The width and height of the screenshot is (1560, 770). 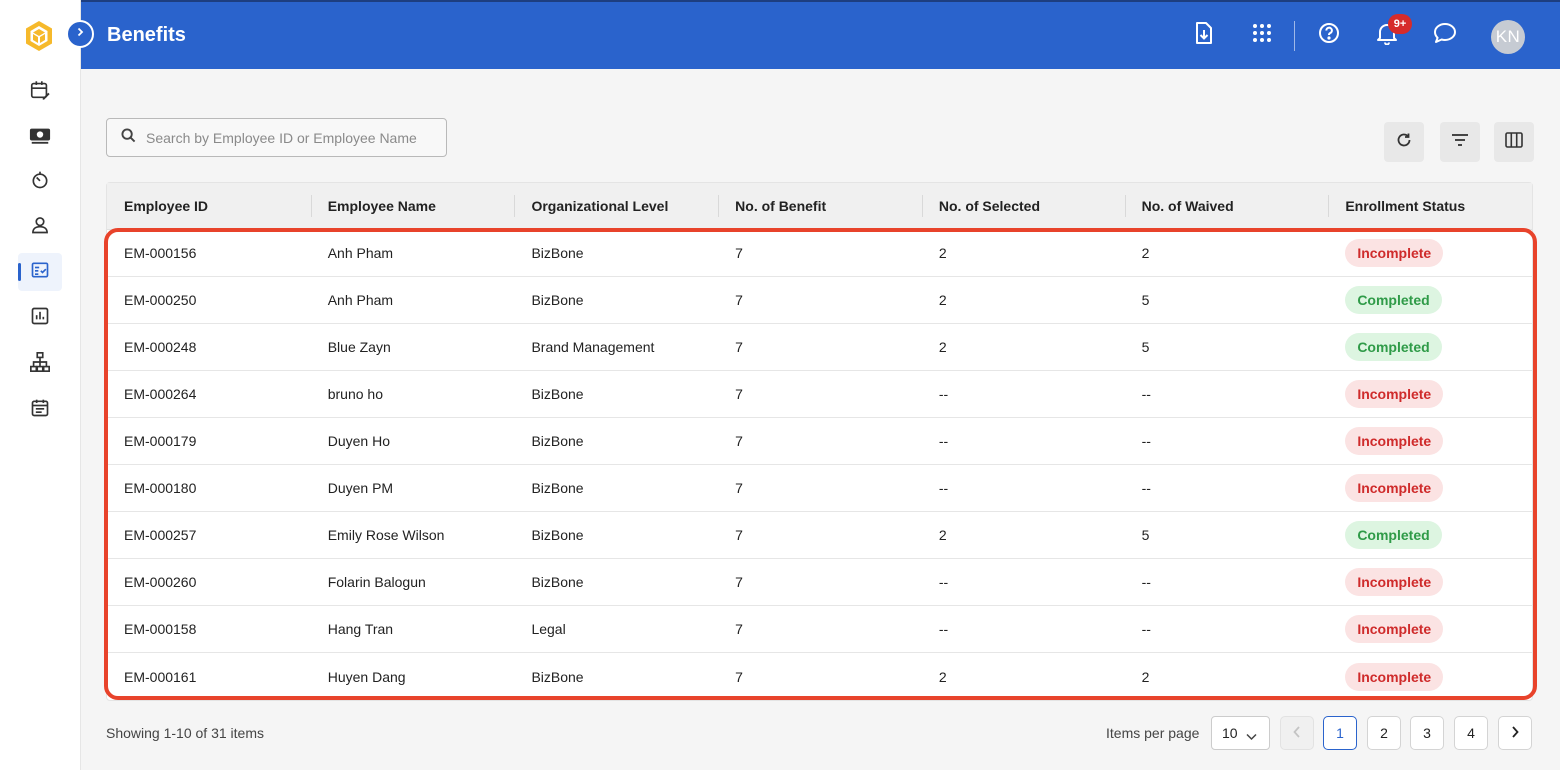 I want to click on table-row: EM-000180 Duyen PM BizBone 7 -- -- Incomplete, so click(x=819, y=488).